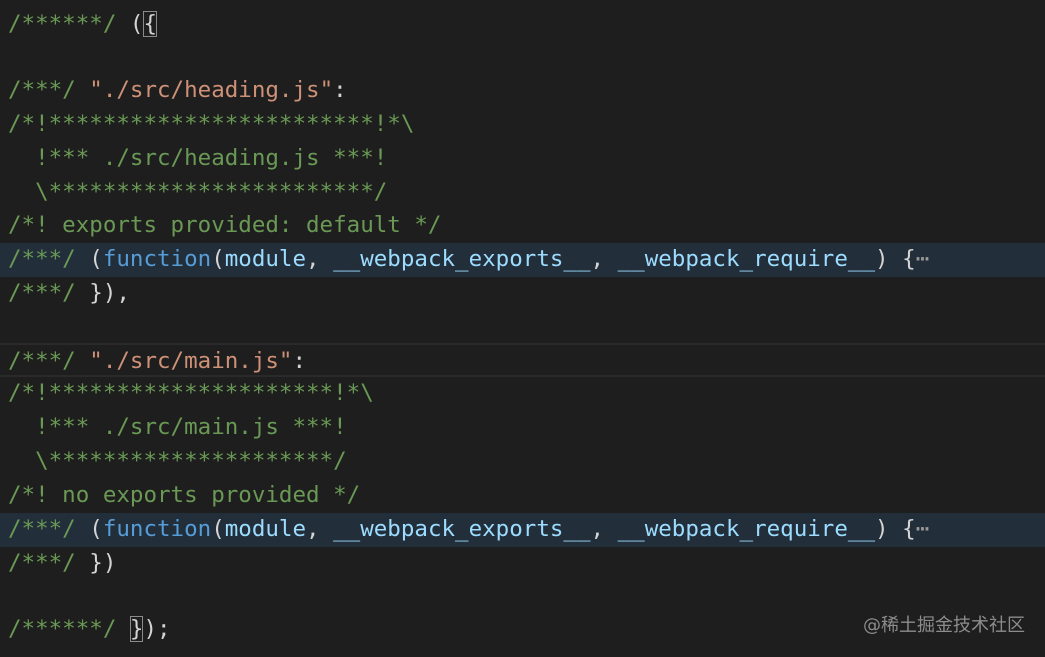 This screenshot has height=657, width=1045. Describe the element at coordinates (150, 24) in the screenshot. I see `matched-bracket: {` at that location.